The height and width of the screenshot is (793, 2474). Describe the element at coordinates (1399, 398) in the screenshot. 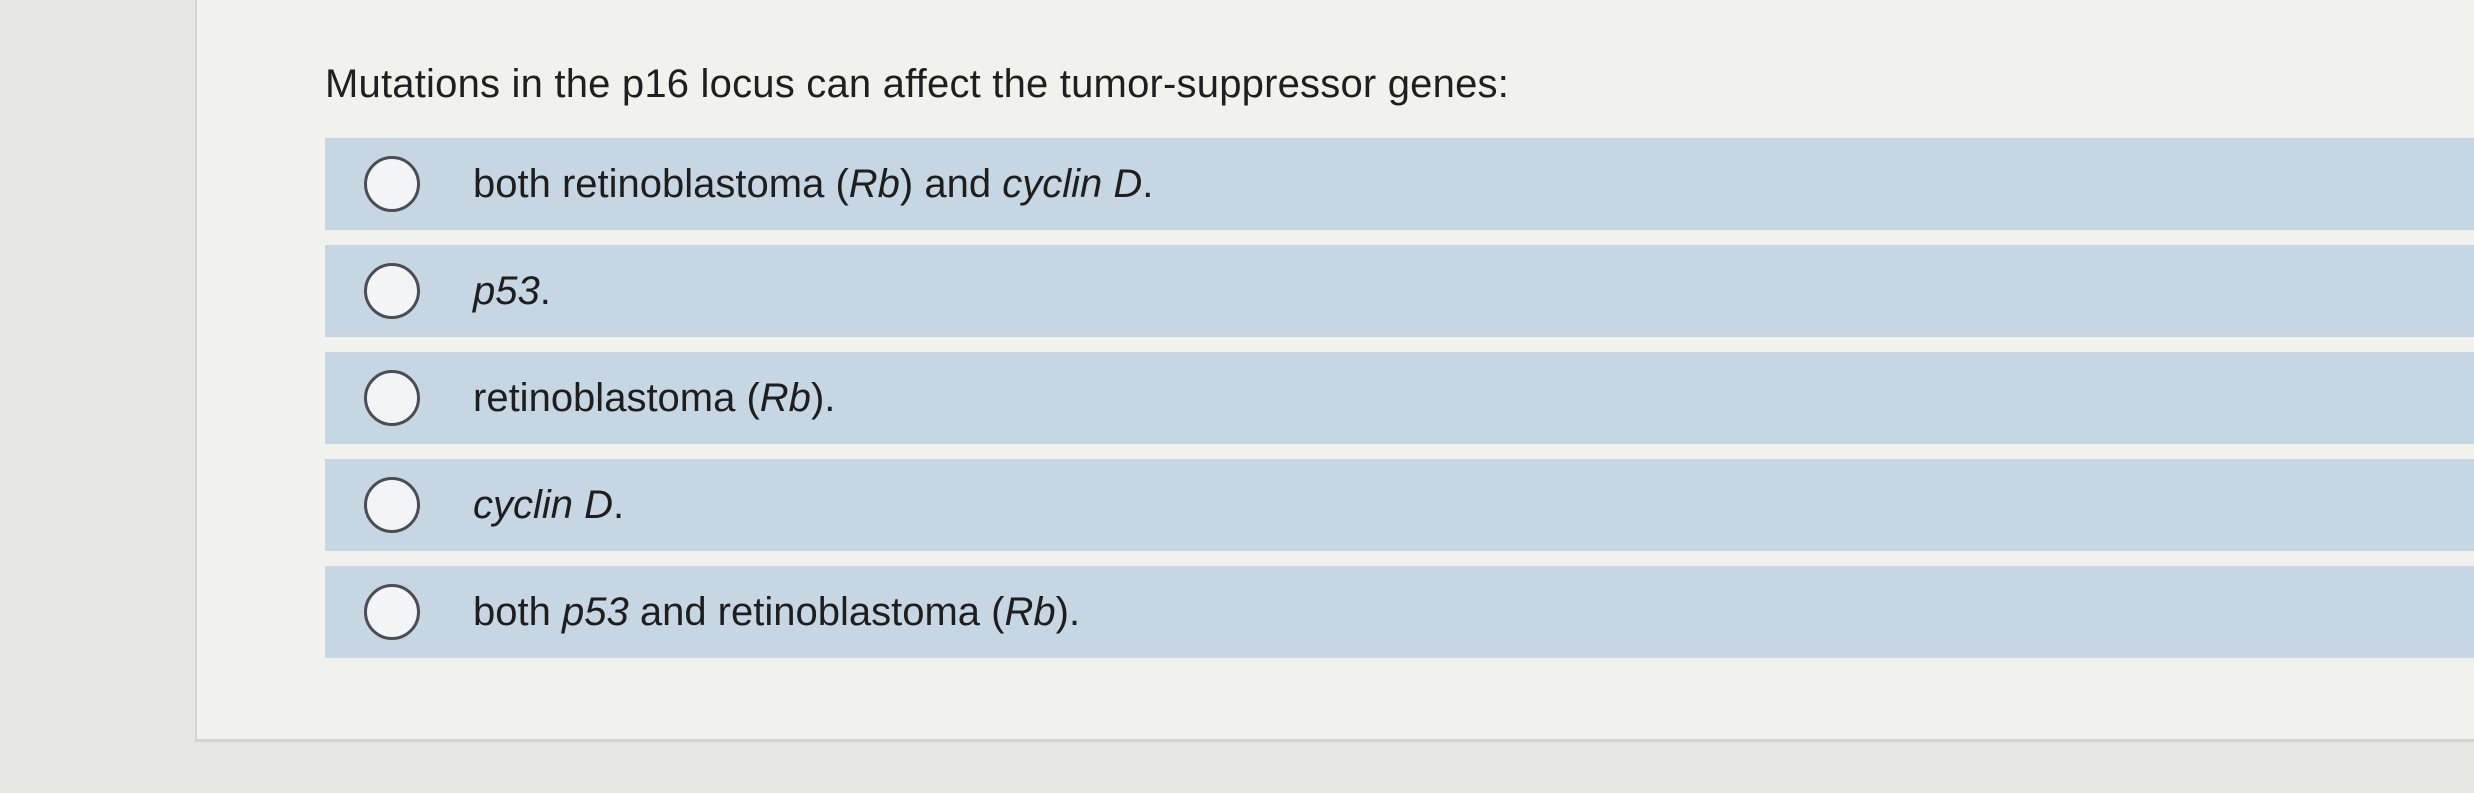

I see `answer-option-3: retinoblastoma (Rb).` at that location.